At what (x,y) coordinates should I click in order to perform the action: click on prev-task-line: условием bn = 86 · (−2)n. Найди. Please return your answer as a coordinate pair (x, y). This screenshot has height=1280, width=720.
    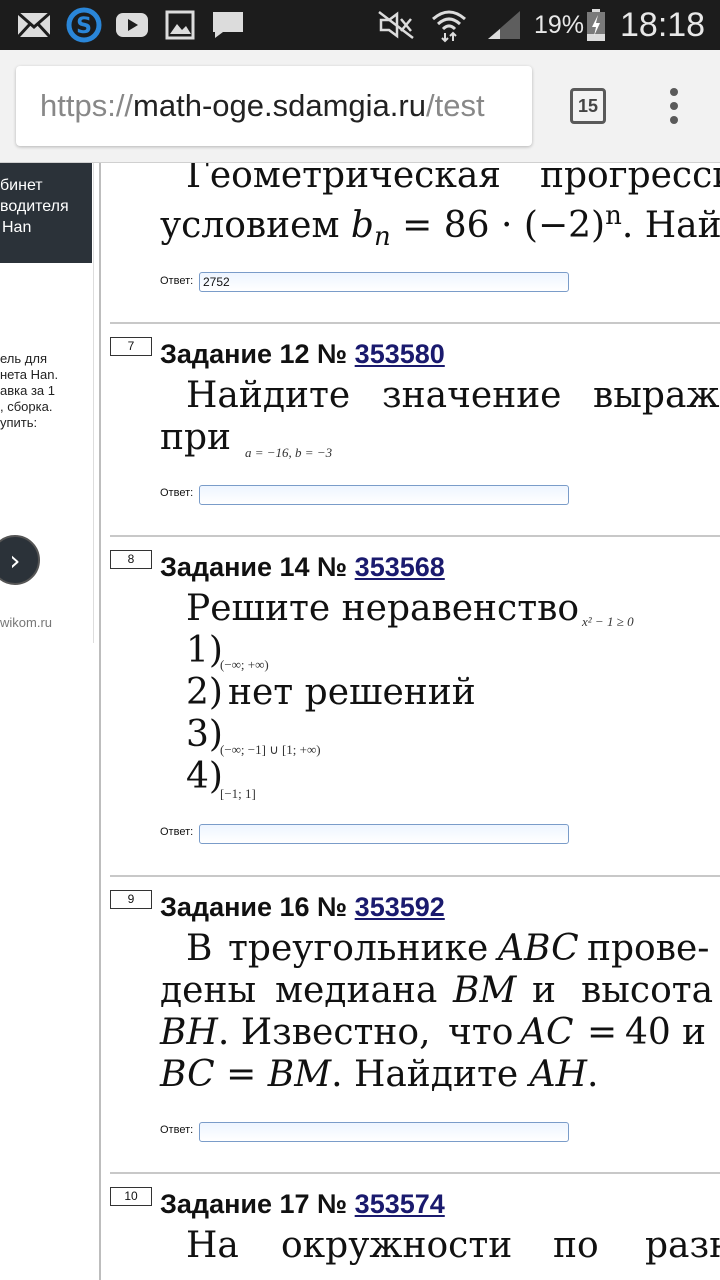
    Looking at the image, I should click on (440, 226).